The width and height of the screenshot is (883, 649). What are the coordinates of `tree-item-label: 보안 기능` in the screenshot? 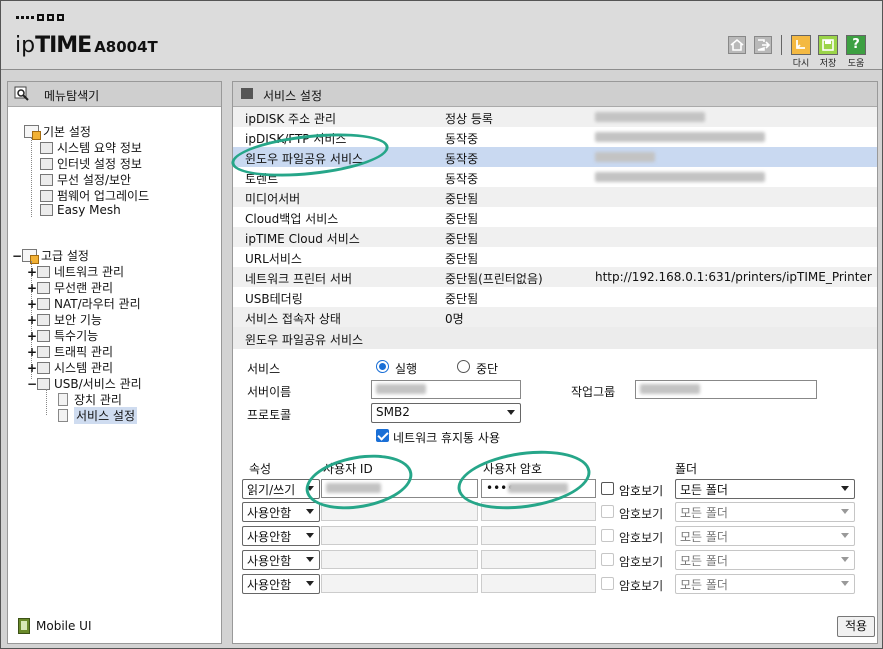 It's located at (78, 320).